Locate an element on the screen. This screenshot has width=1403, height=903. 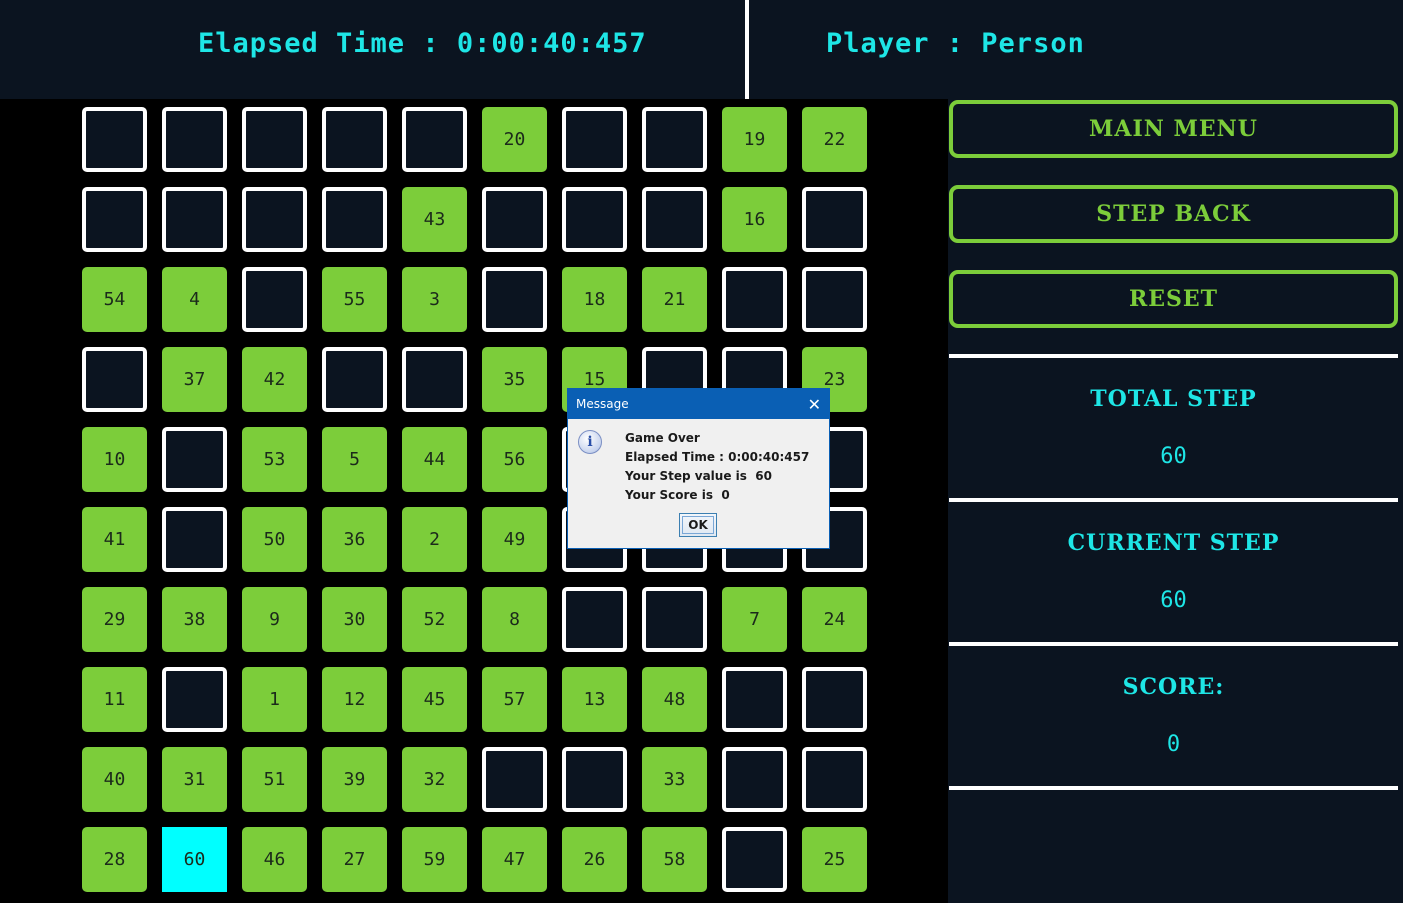
board-cell: 8 is located at coordinates (514, 619).